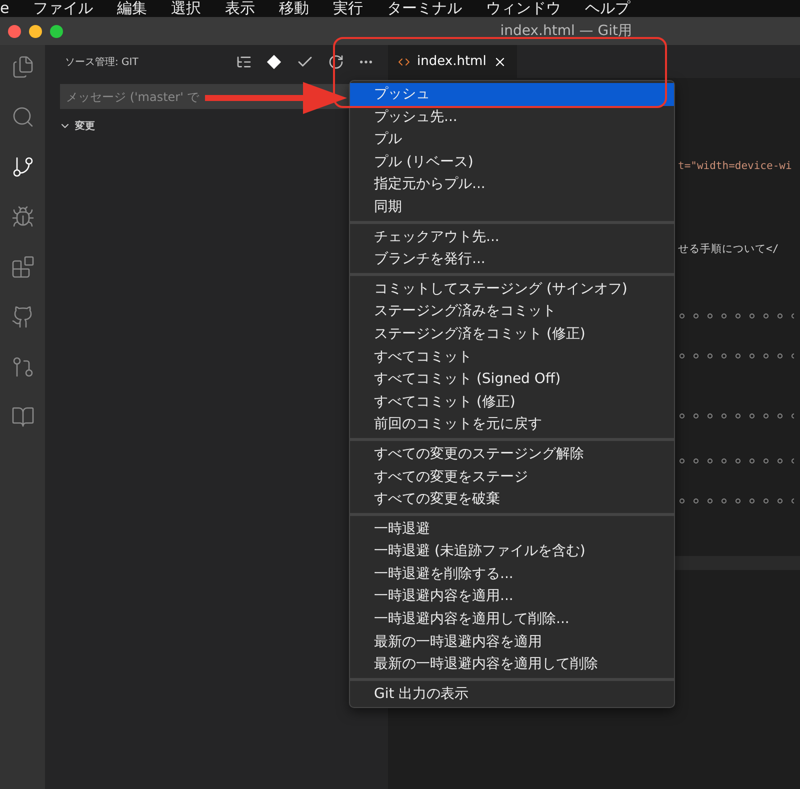 The width and height of the screenshot is (800, 789). I want to click on menu-item: プル (リベース), so click(512, 162).